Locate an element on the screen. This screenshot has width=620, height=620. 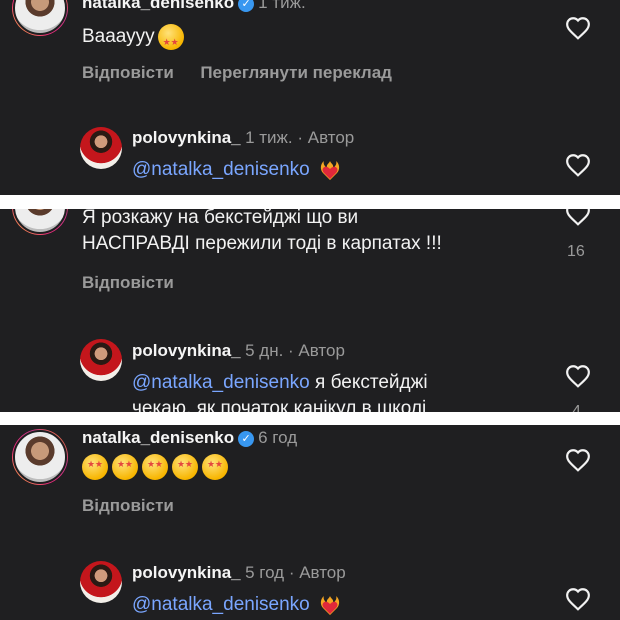
see-translation-button: Переглянути переклад is located at coordinates (296, 72).